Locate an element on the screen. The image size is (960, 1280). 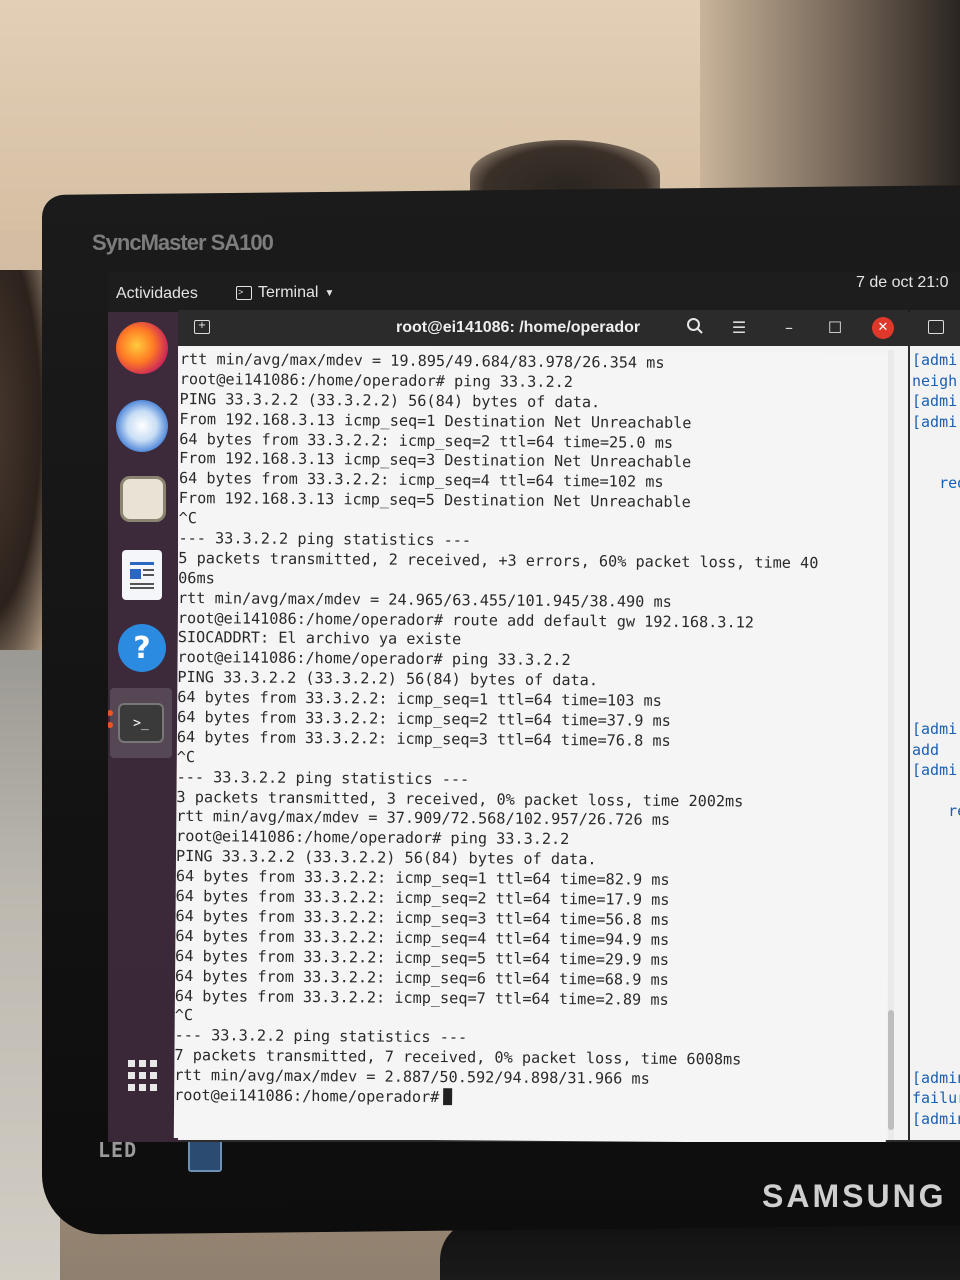
scrollbar is located at coordinates (891, 745).